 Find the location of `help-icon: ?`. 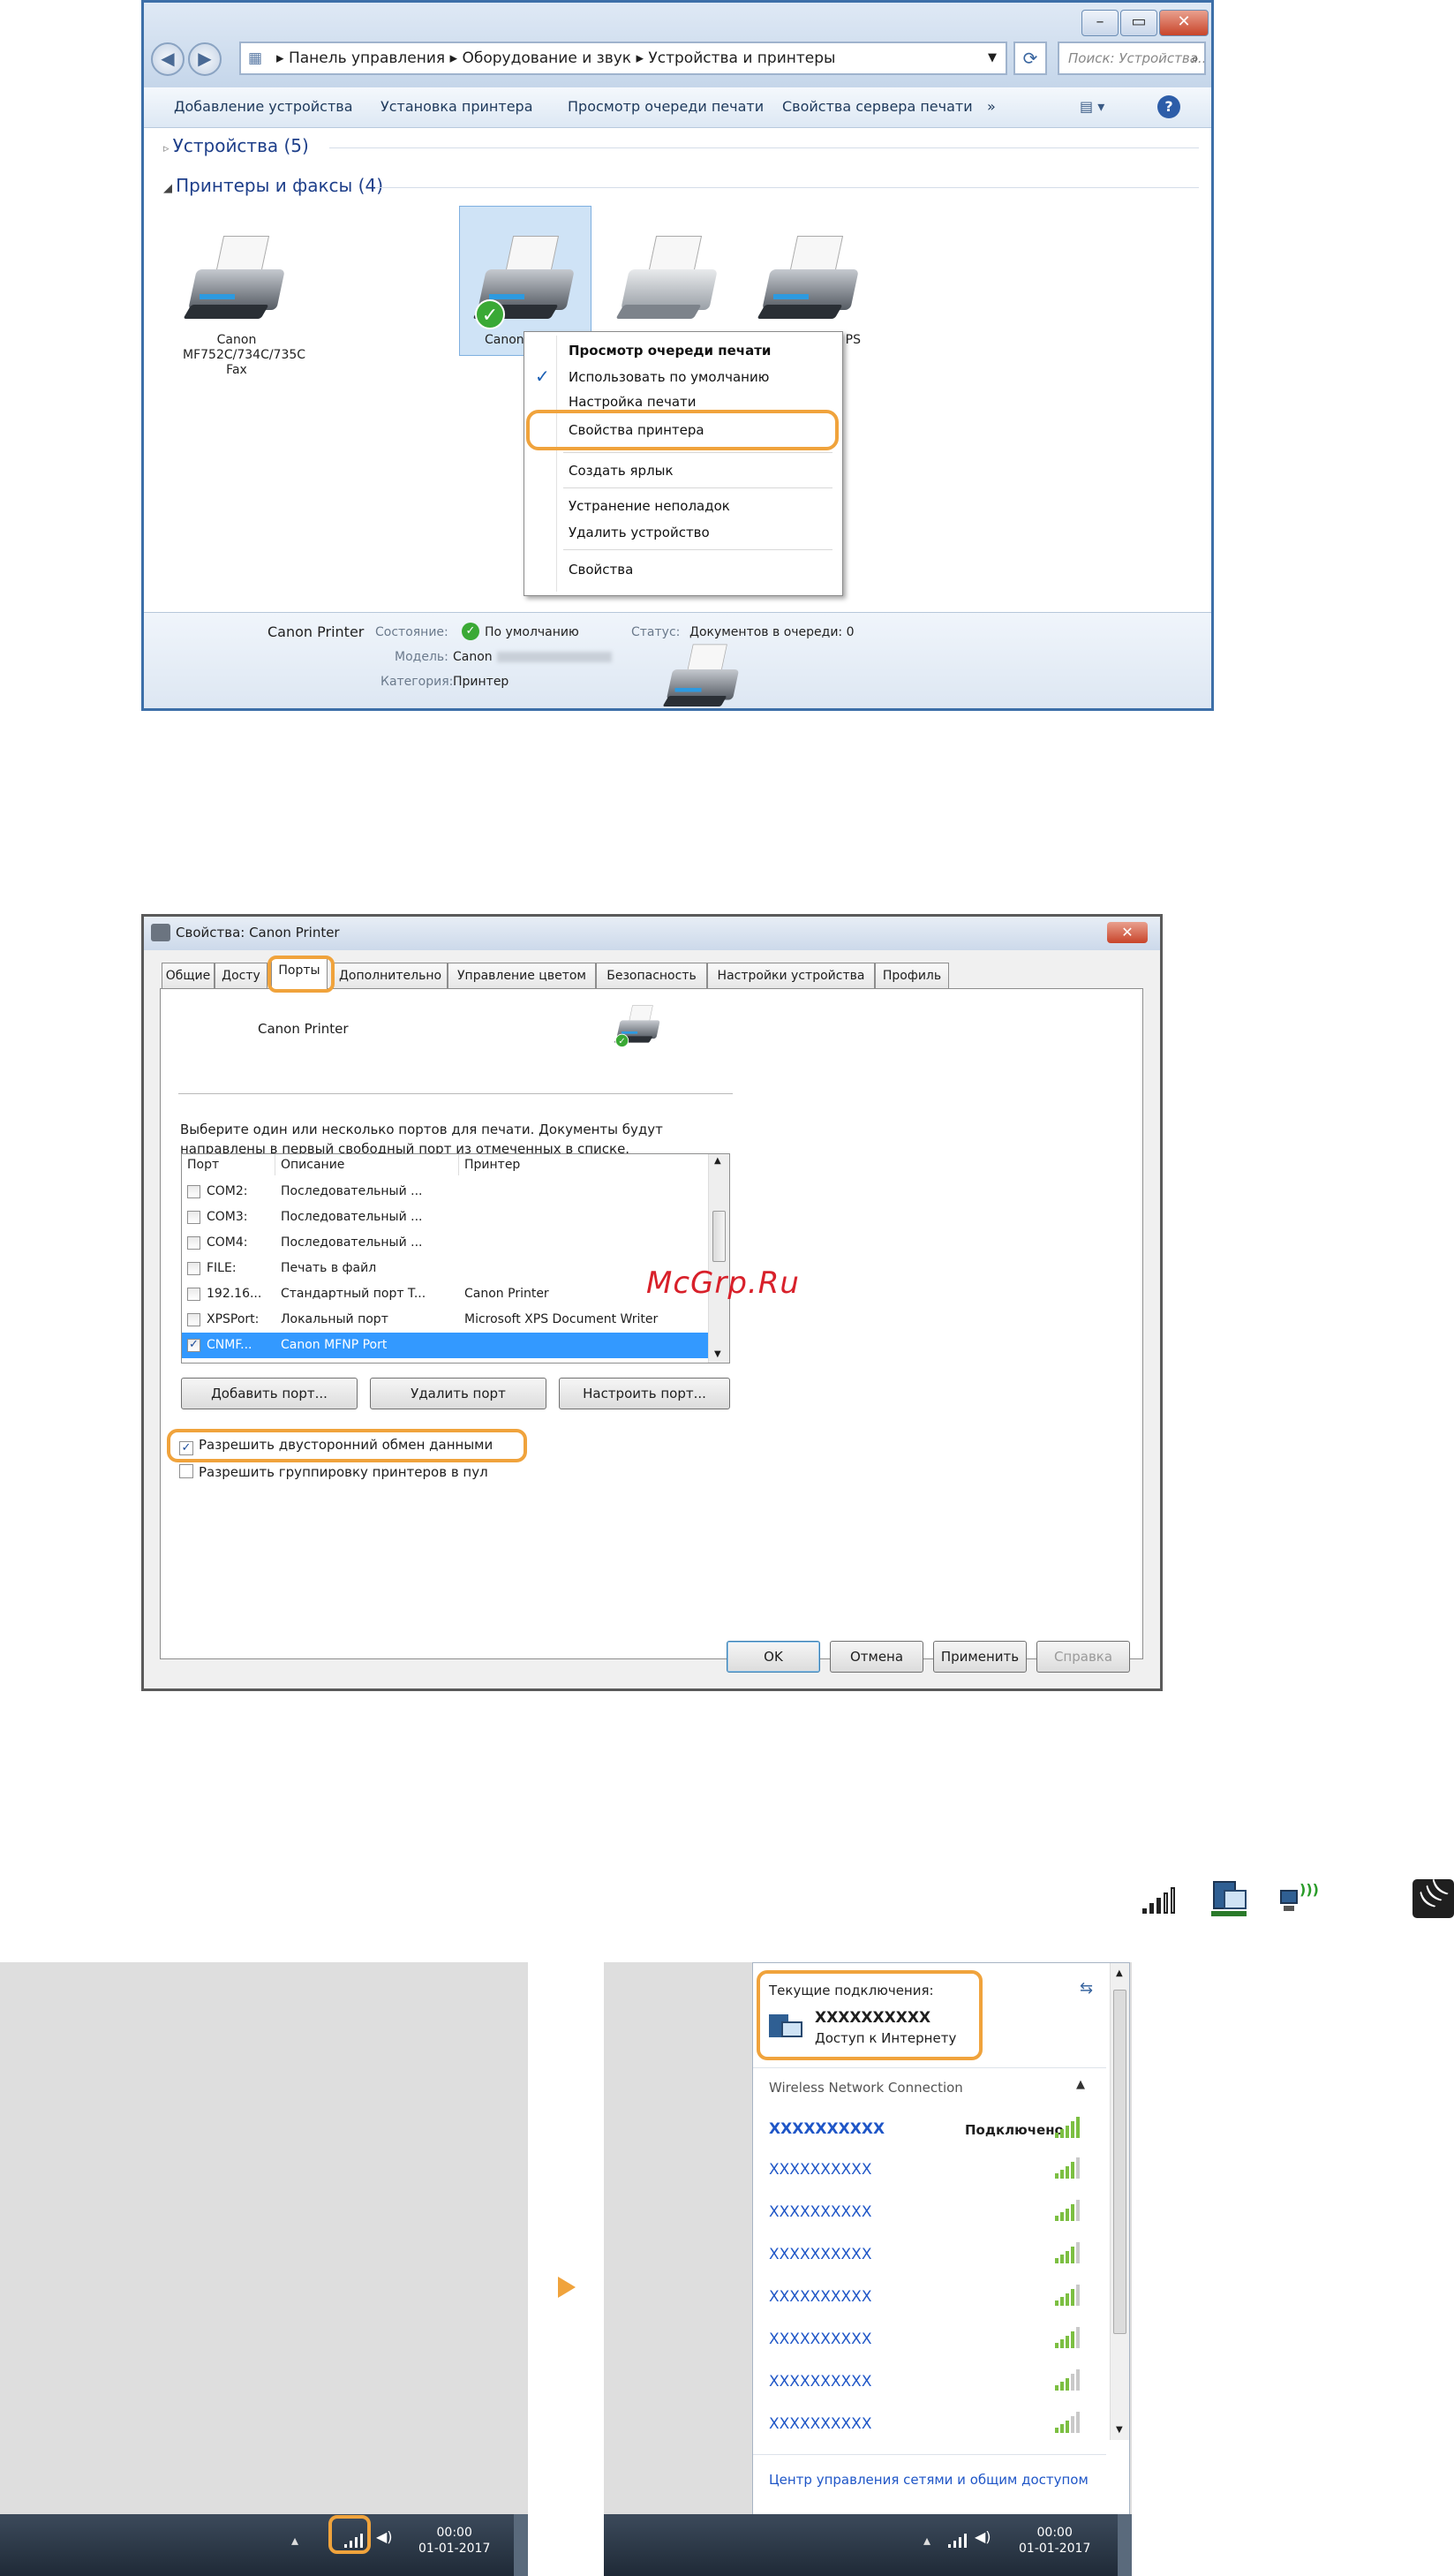

help-icon: ? is located at coordinates (1169, 106).